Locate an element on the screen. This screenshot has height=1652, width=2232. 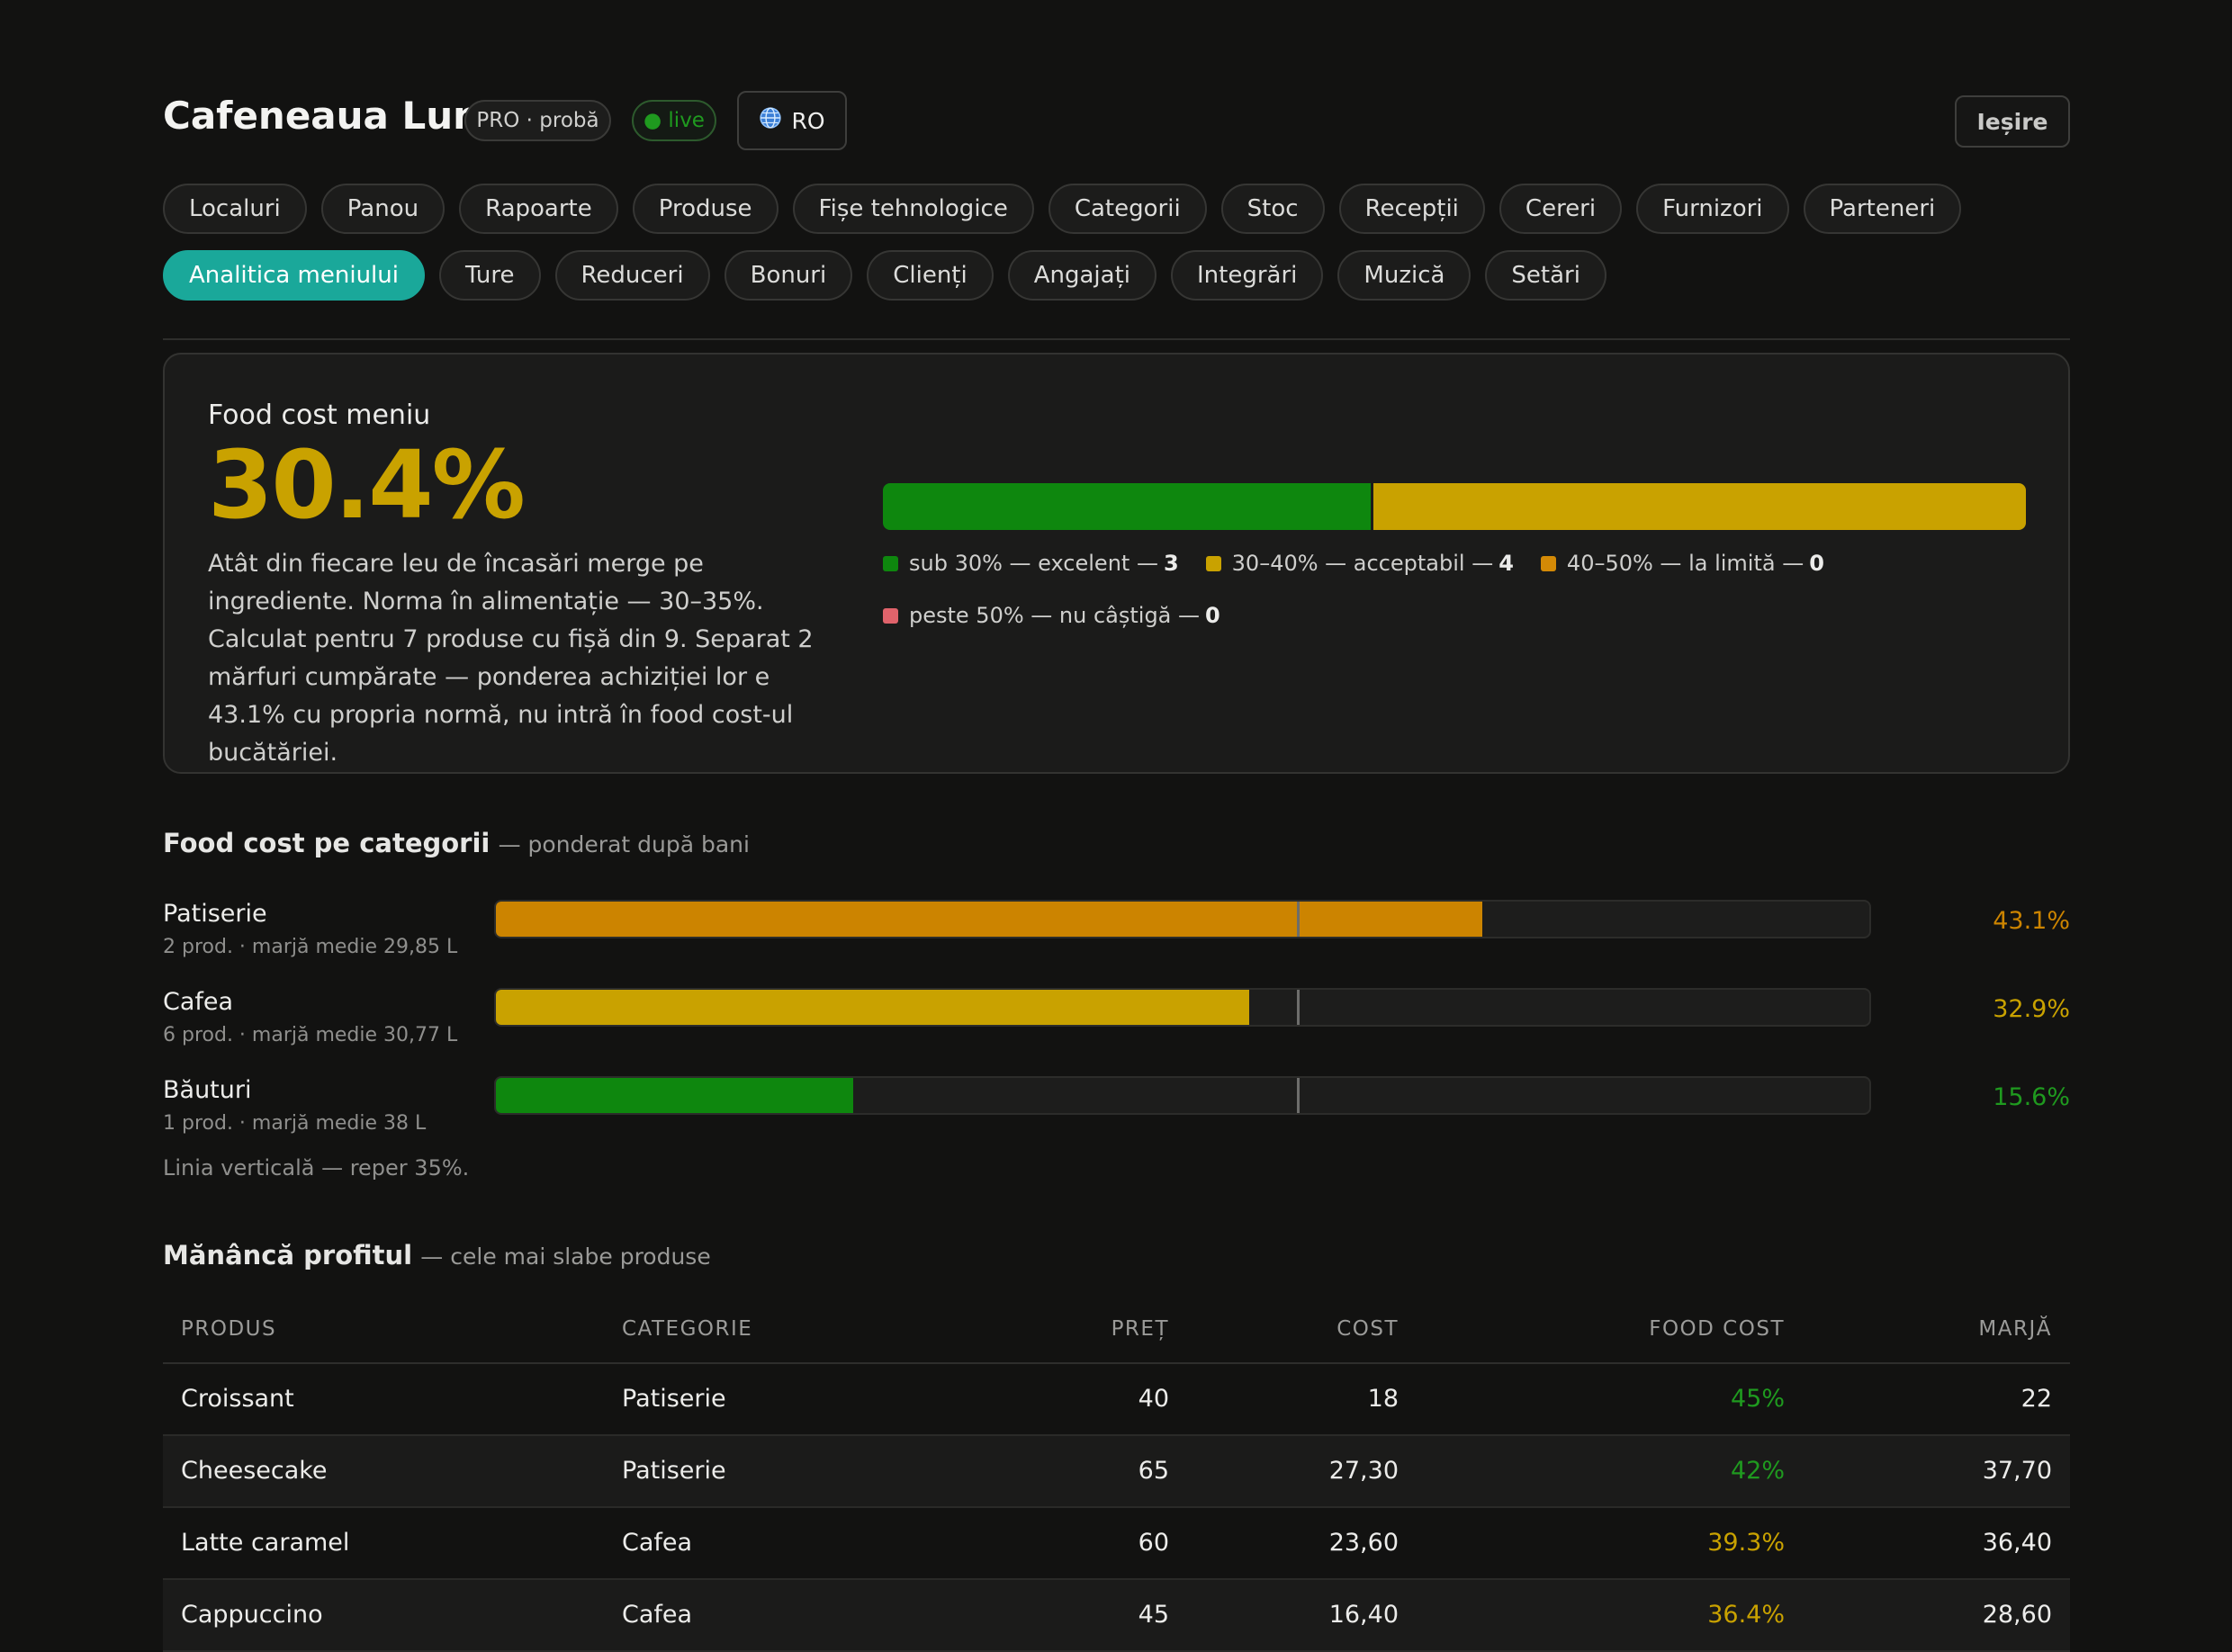
cell-margin: 22 is located at coordinates (2036, 1399).